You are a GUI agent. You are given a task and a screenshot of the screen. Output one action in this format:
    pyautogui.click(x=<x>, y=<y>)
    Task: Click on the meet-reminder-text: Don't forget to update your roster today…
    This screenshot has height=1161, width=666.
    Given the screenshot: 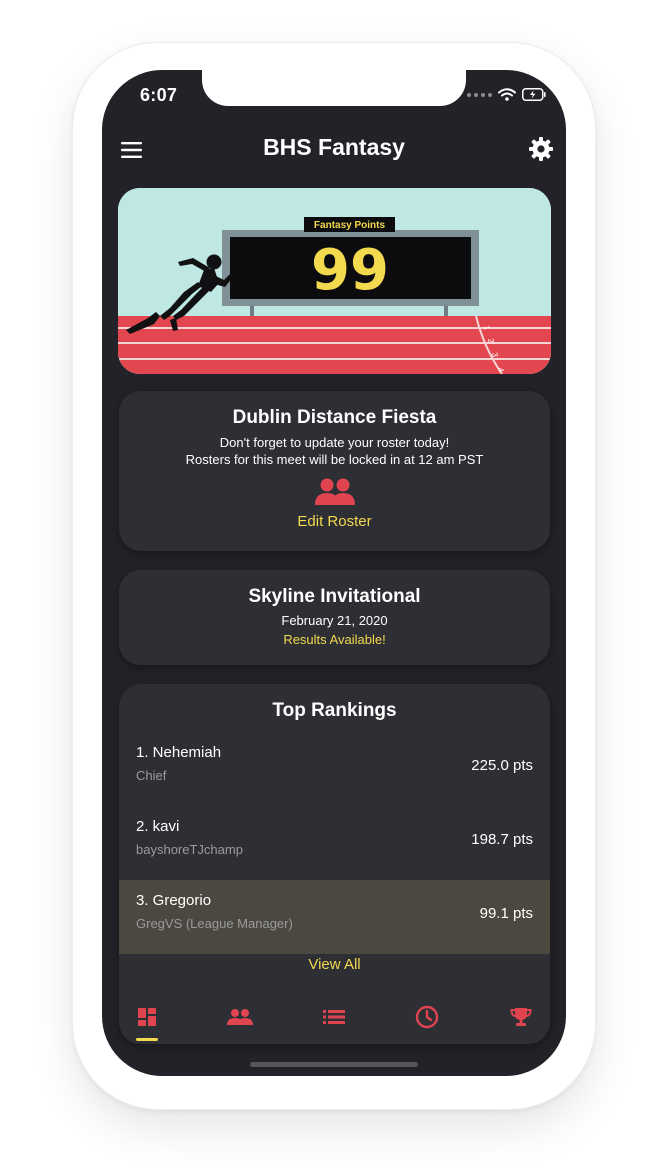 What is the action you would take?
    pyautogui.click(x=334, y=442)
    